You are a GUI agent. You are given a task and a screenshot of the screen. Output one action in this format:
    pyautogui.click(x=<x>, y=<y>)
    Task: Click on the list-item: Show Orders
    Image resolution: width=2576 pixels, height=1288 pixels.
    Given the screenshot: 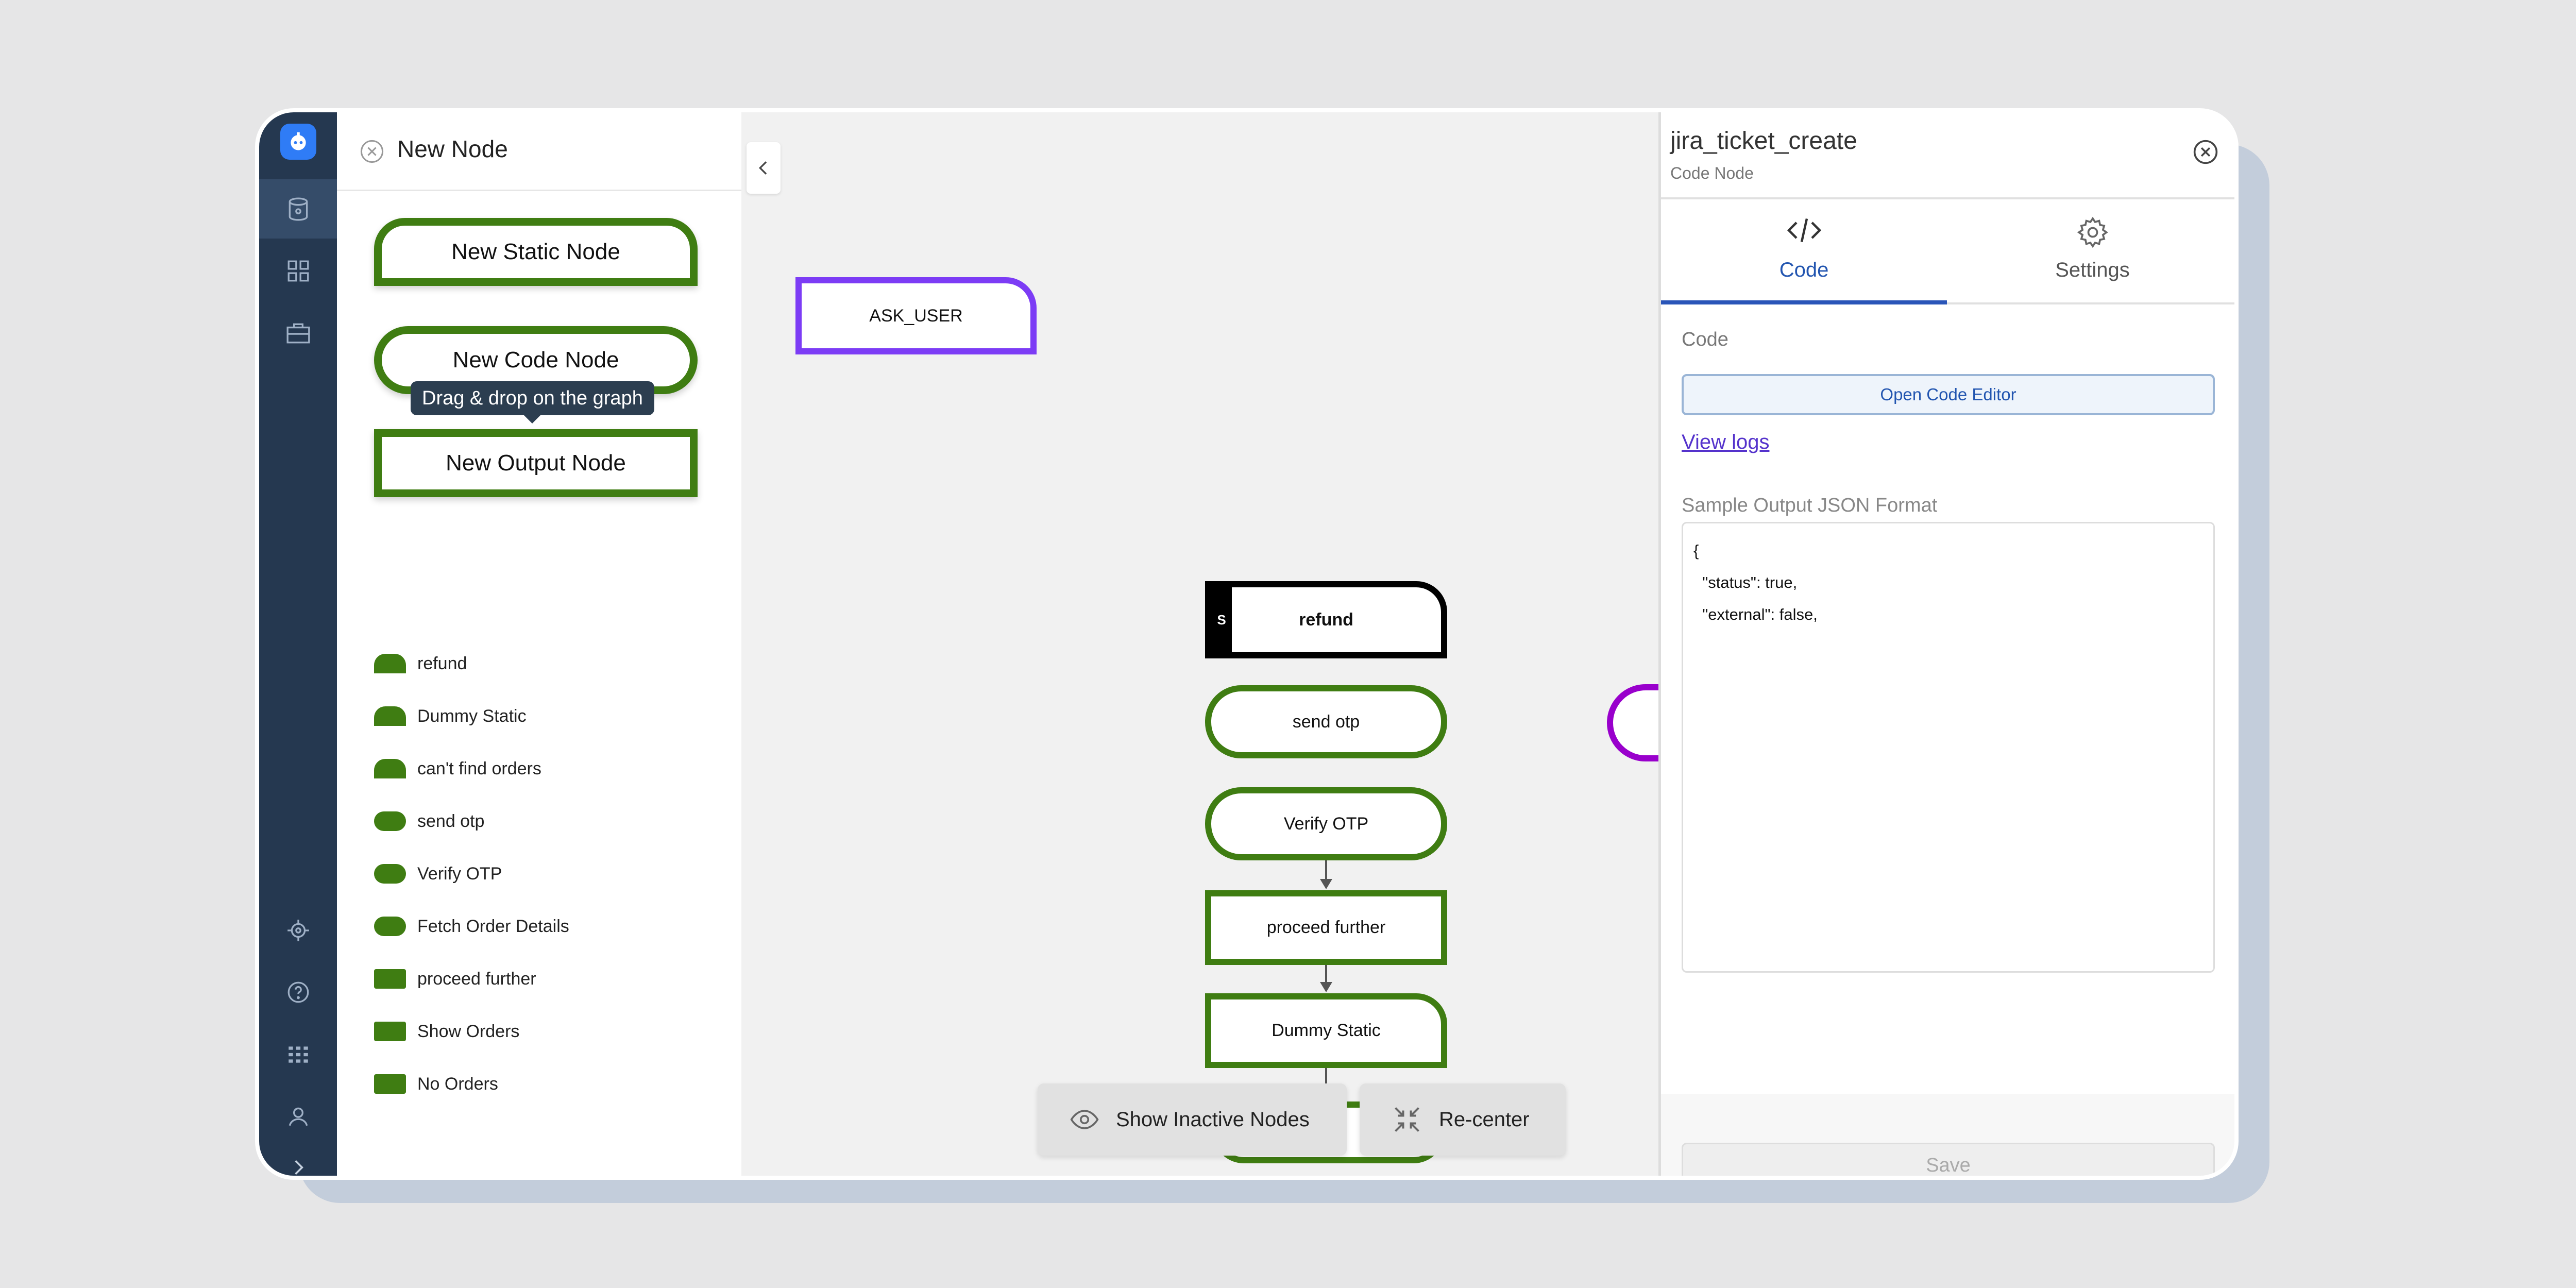 What is the action you would take?
    pyautogui.click(x=446, y=1031)
    